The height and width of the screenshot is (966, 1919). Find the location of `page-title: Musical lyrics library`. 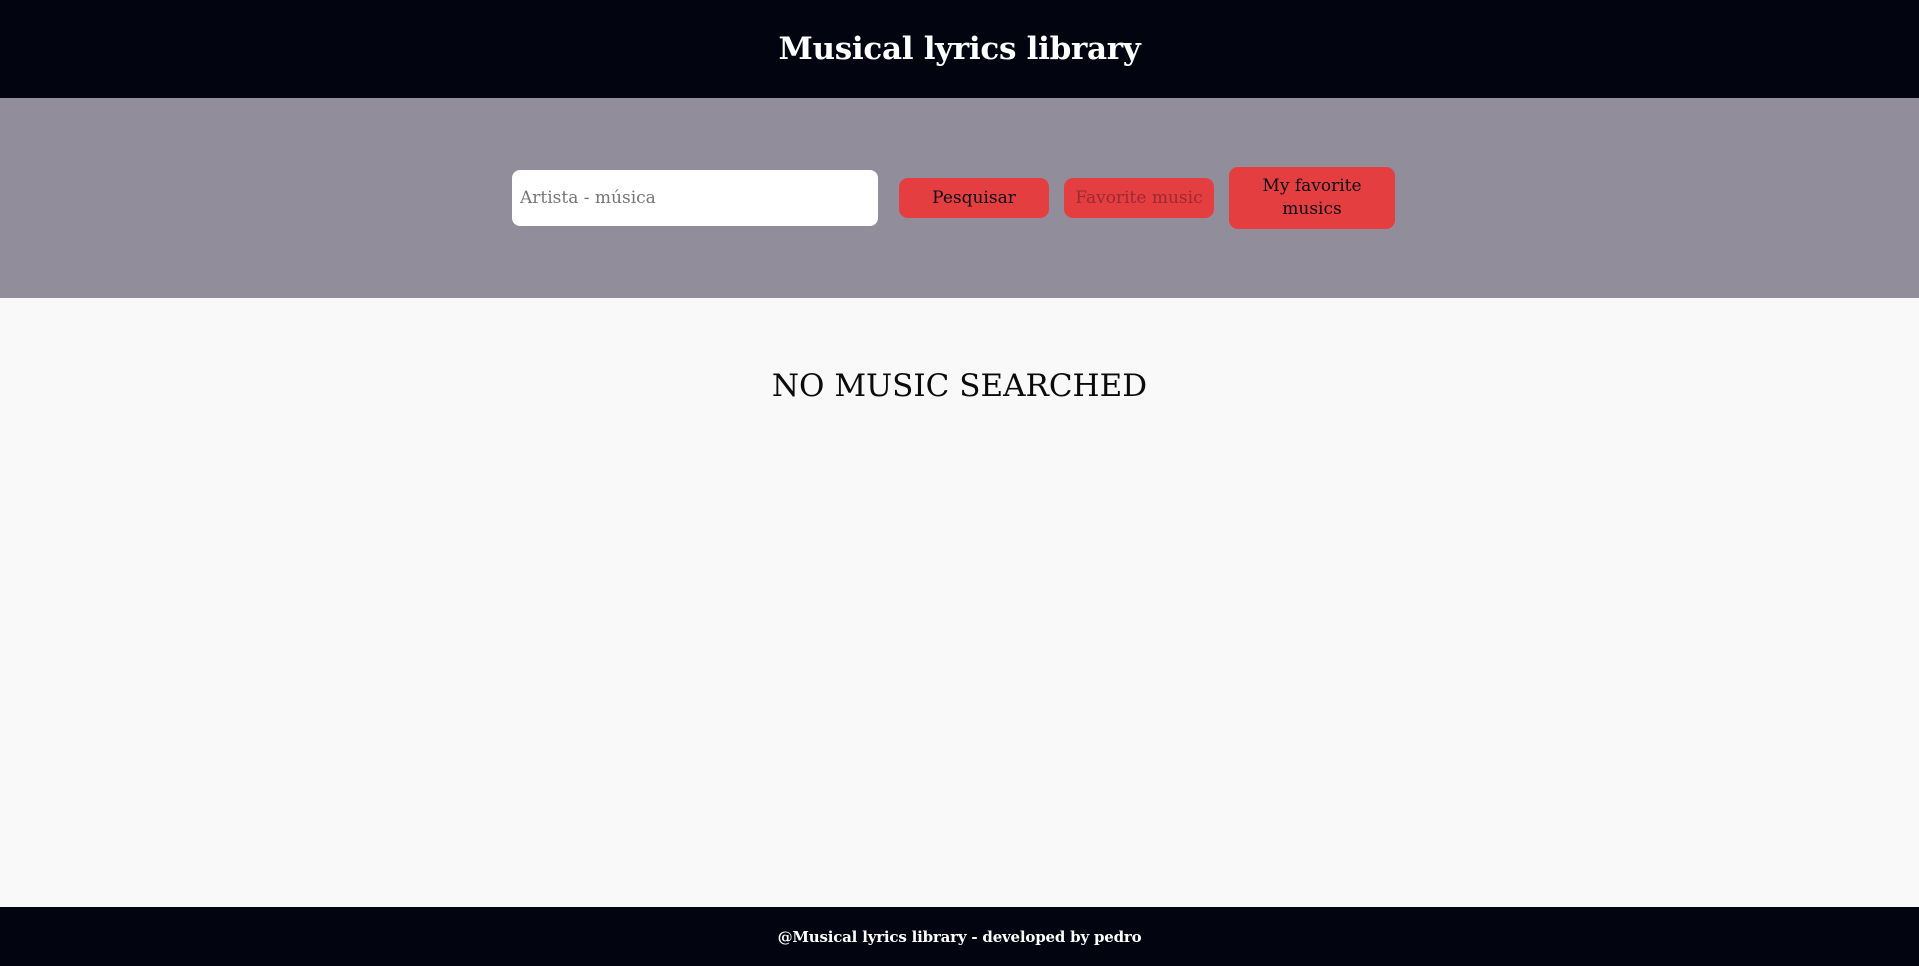

page-title: Musical lyrics library is located at coordinates (959, 49).